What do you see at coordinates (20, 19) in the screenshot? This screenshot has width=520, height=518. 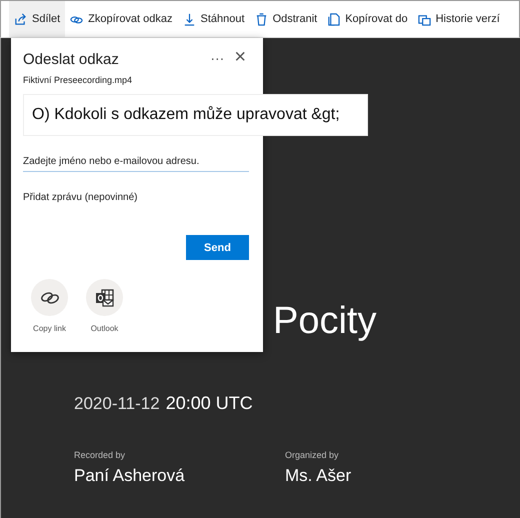 I see `share-icon` at bounding box center [20, 19].